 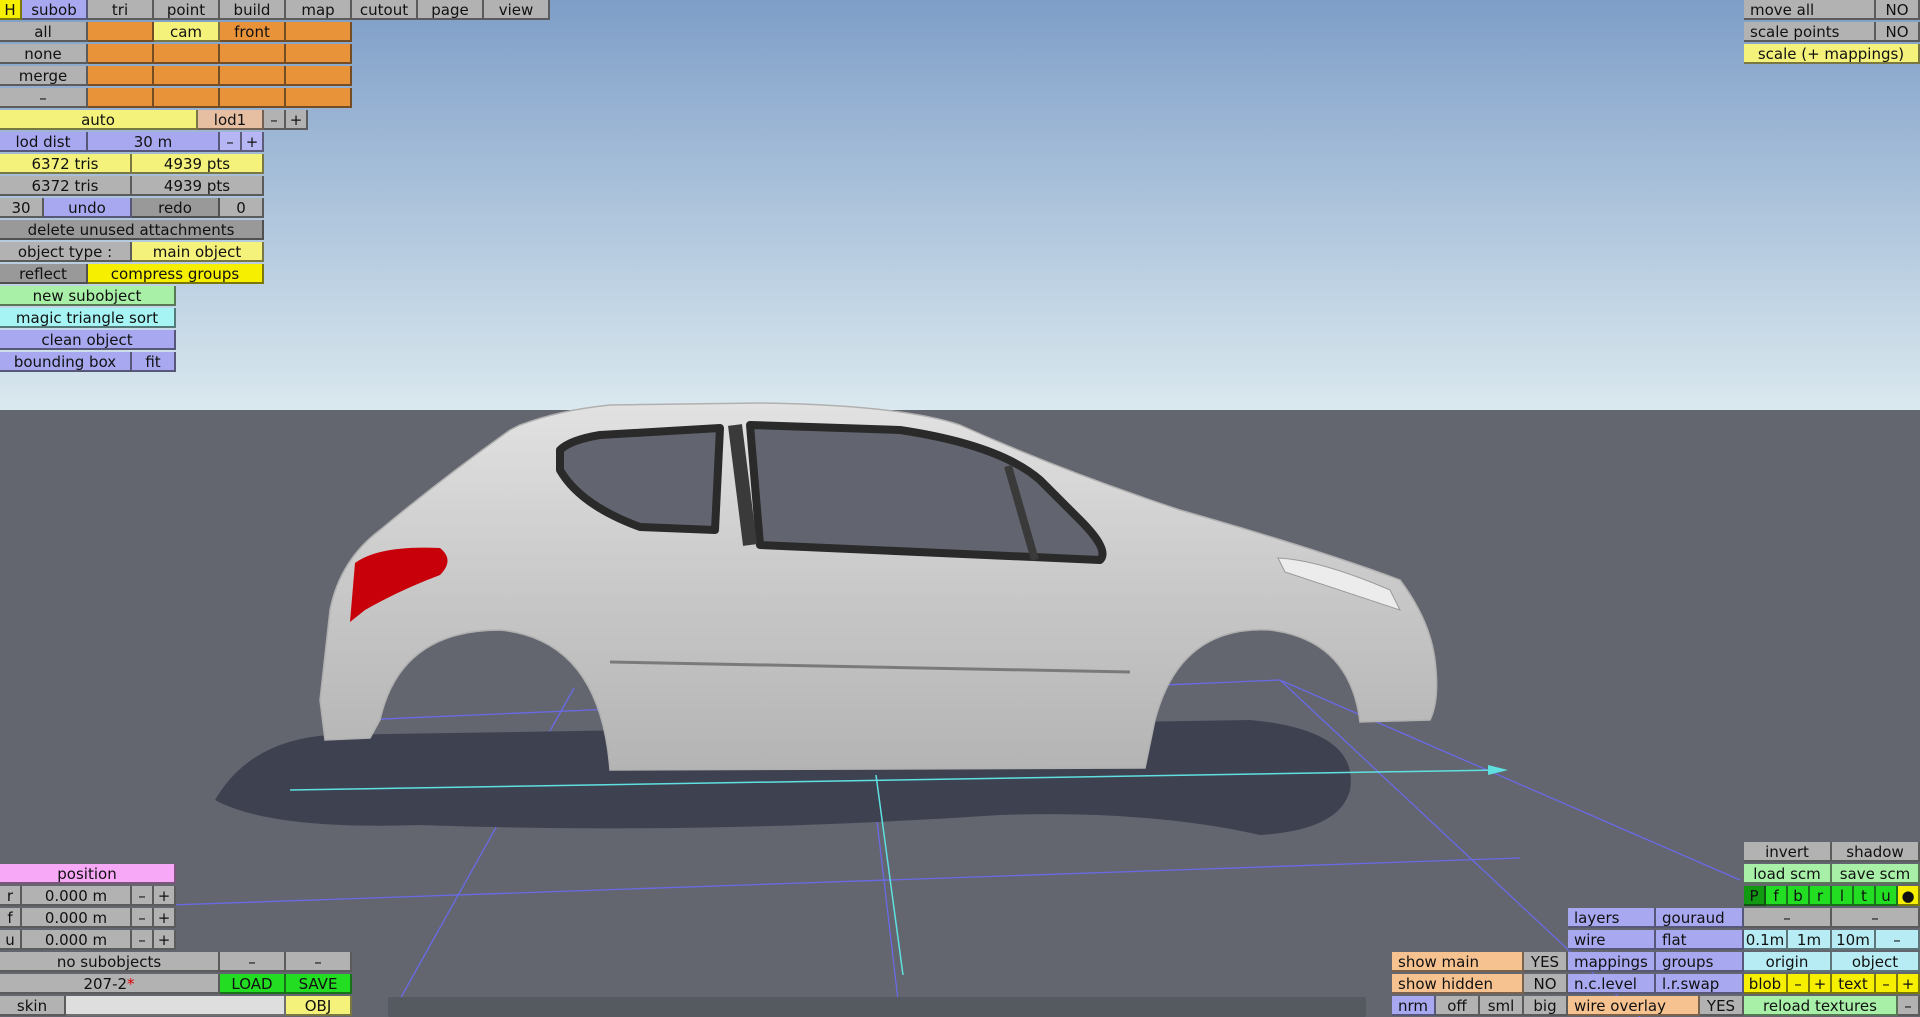 I want to click on lod-dist-value: 30 m, so click(x=154, y=142).